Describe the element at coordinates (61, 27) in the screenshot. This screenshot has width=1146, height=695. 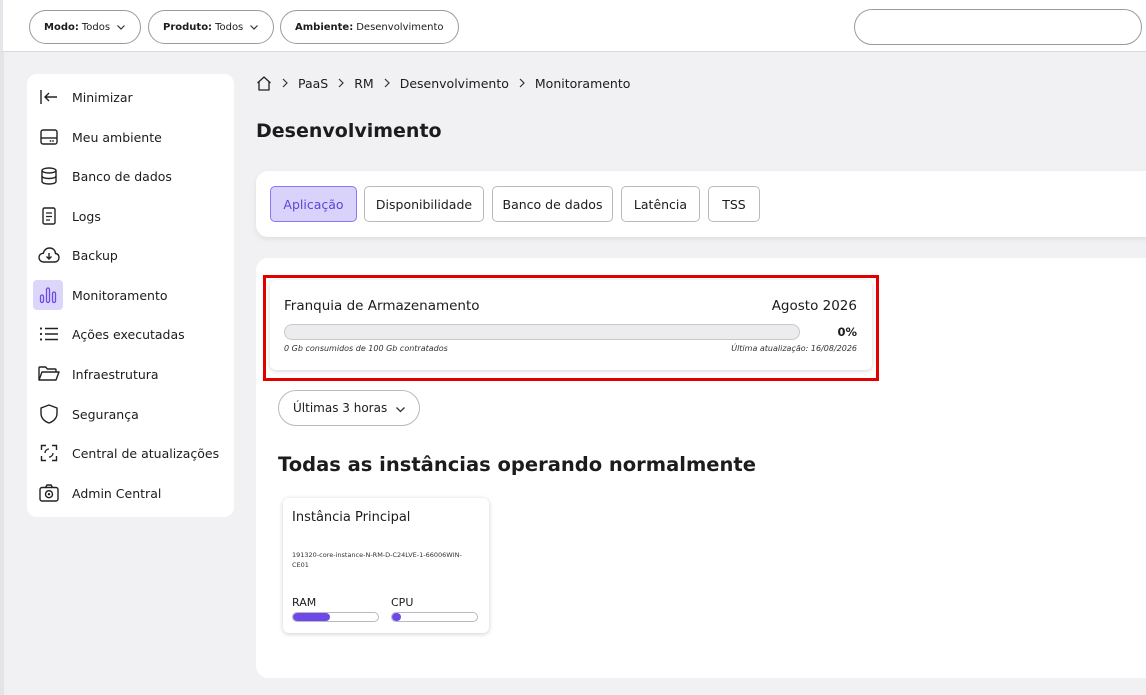
I see `mode-filter-key: Modo:` at that location.